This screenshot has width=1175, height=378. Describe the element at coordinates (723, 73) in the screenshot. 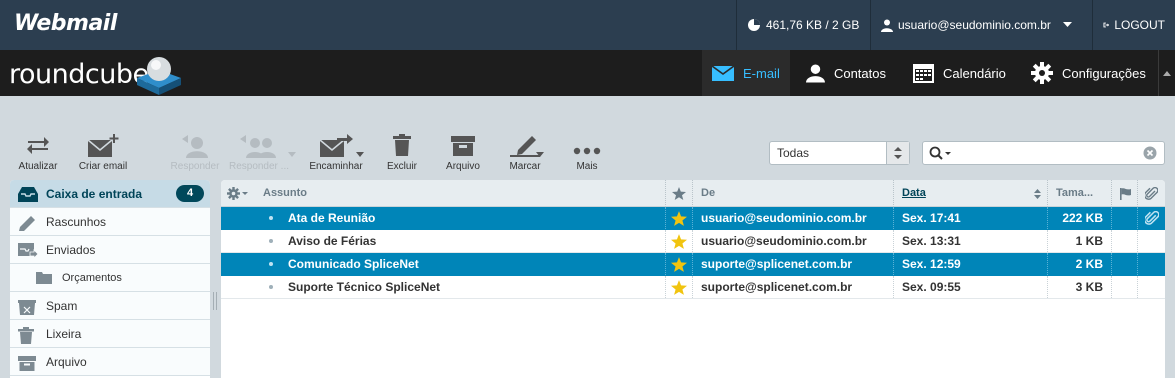

I see `envelope-icon` at that location.